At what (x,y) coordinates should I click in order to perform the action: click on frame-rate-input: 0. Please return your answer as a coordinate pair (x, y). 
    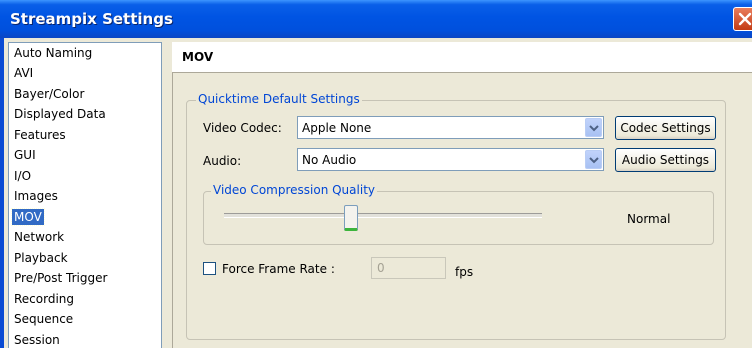
    Looking at the image, I should click on (408, 268).